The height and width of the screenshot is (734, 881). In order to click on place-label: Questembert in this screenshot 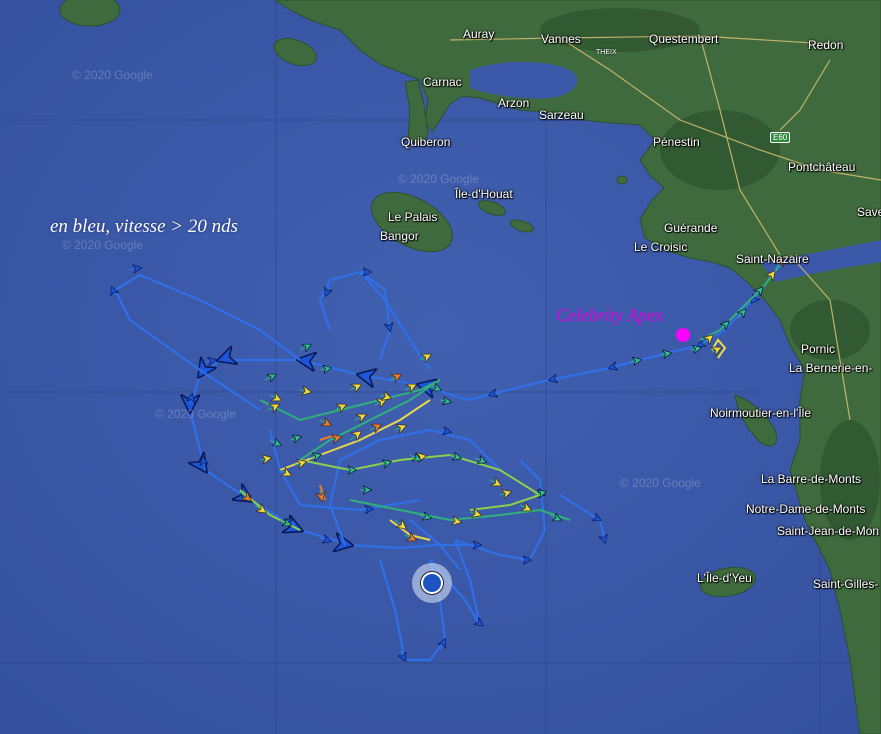, I will do `click(684, 39)`.